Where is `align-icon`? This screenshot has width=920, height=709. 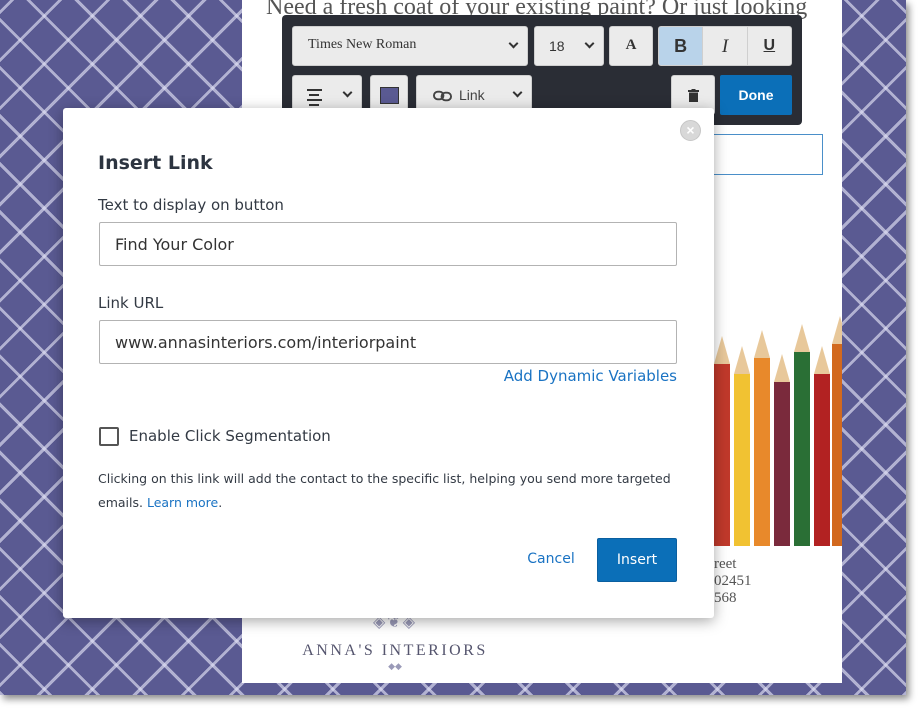 align-icon is located at coordinates (314, 99).